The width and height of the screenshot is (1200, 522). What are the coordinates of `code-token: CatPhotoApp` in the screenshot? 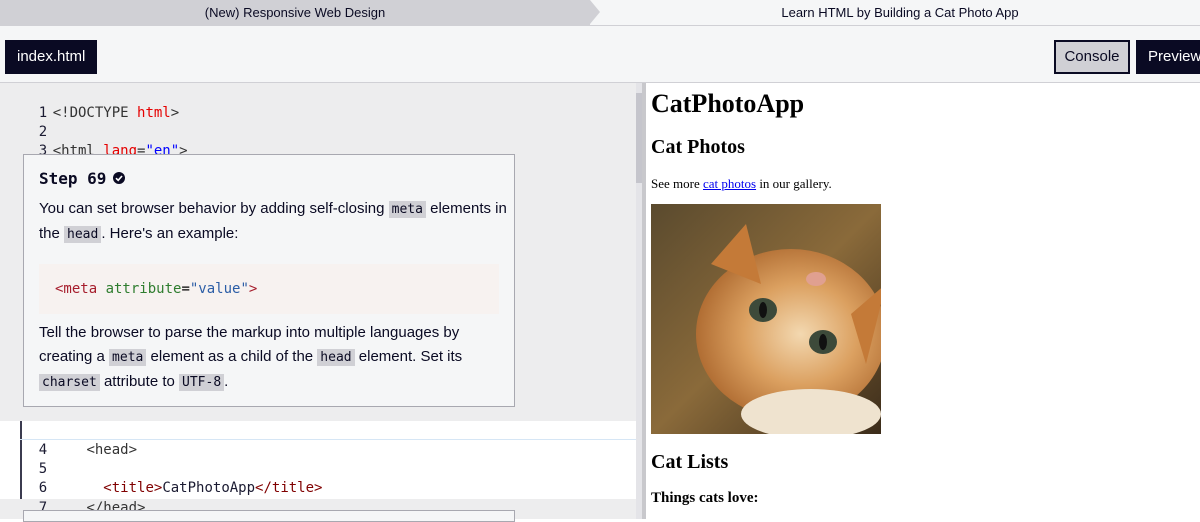 It's located at (209, 488).